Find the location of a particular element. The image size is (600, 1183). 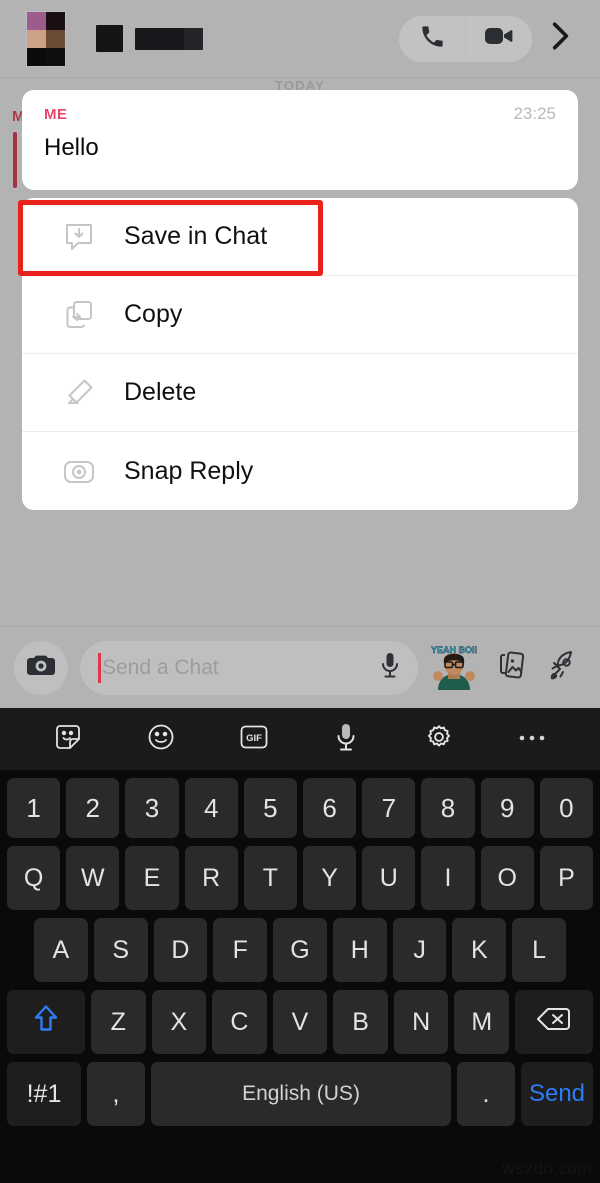

key-t: T is located at coordinates (270, 878).